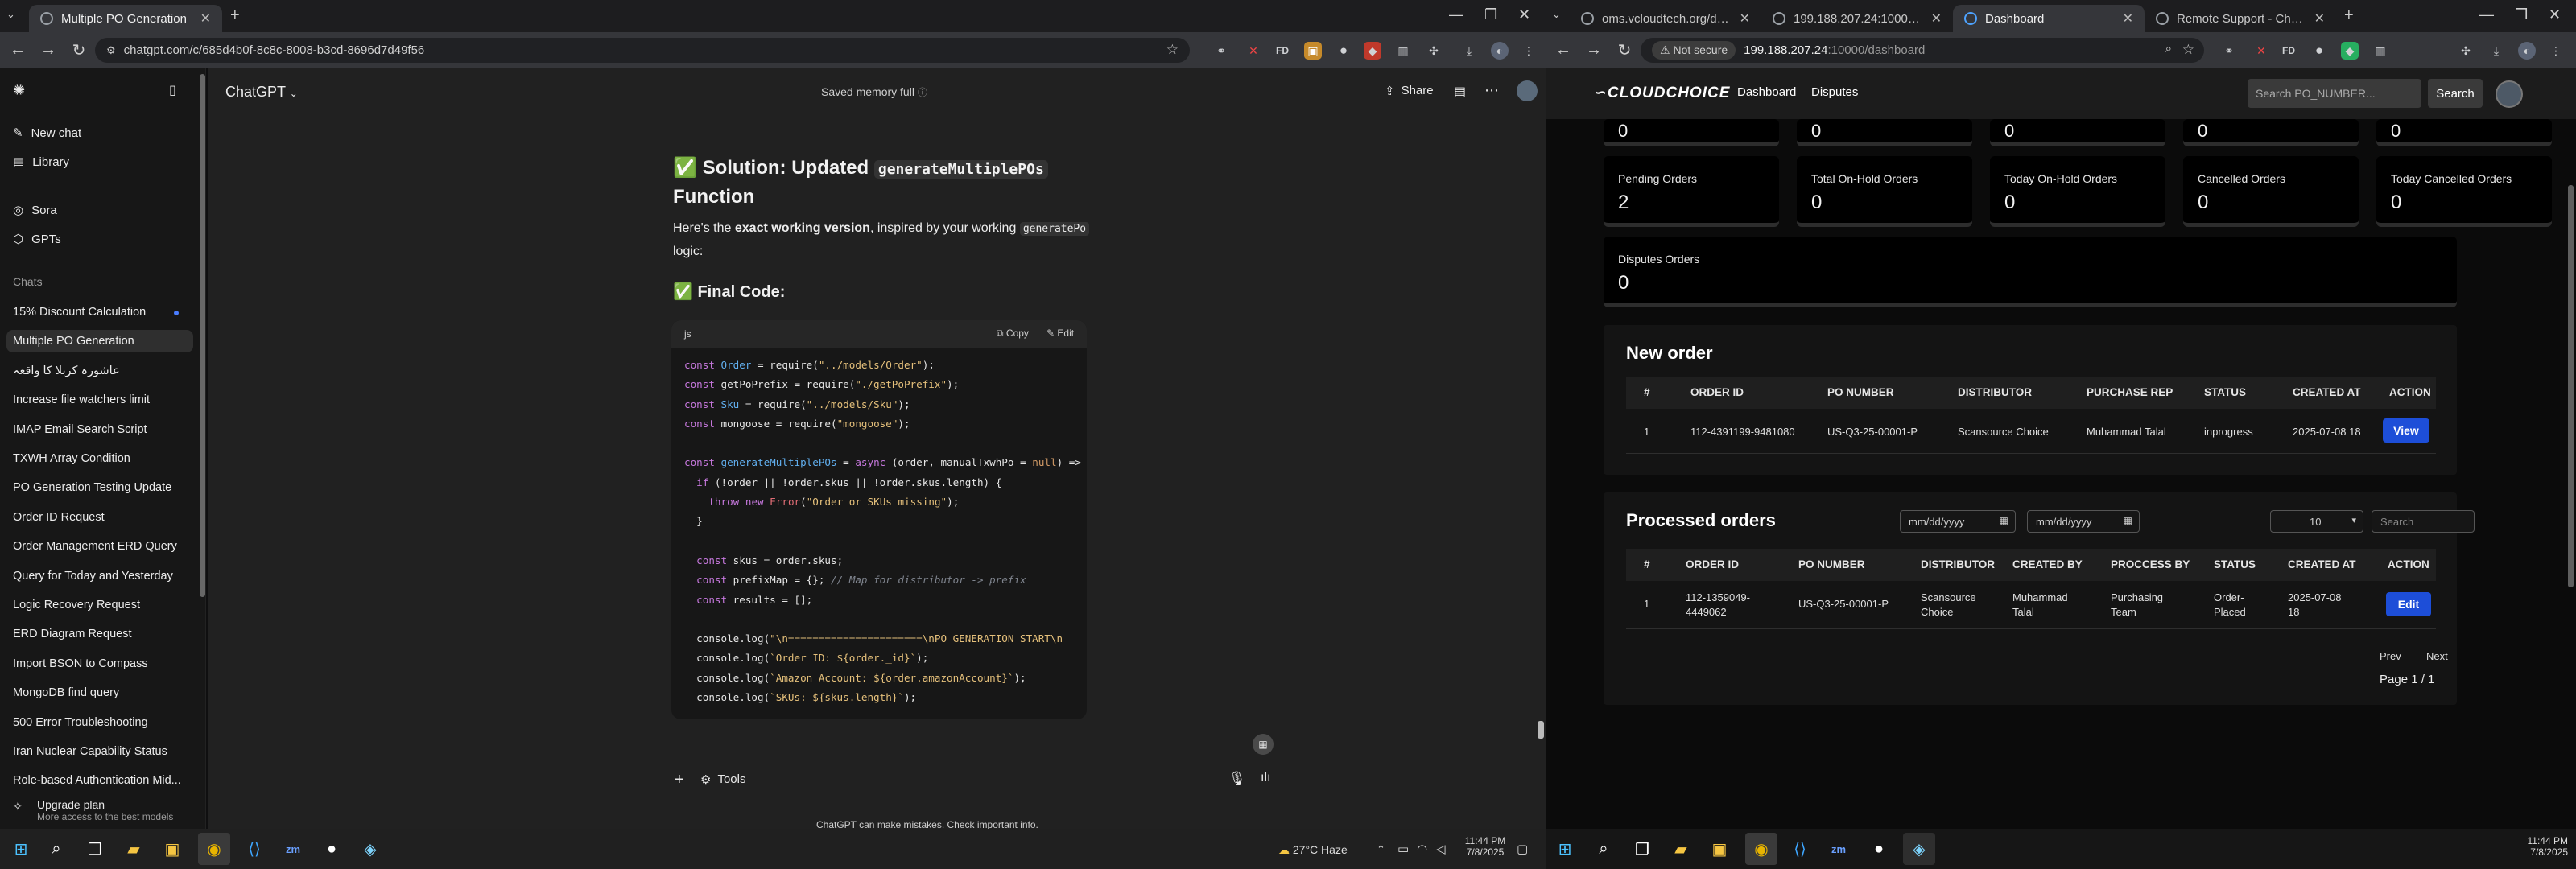 The image size is (2576, 869). I want to click on chat-list-item: Order Management ERD Query, so click(95, 546).